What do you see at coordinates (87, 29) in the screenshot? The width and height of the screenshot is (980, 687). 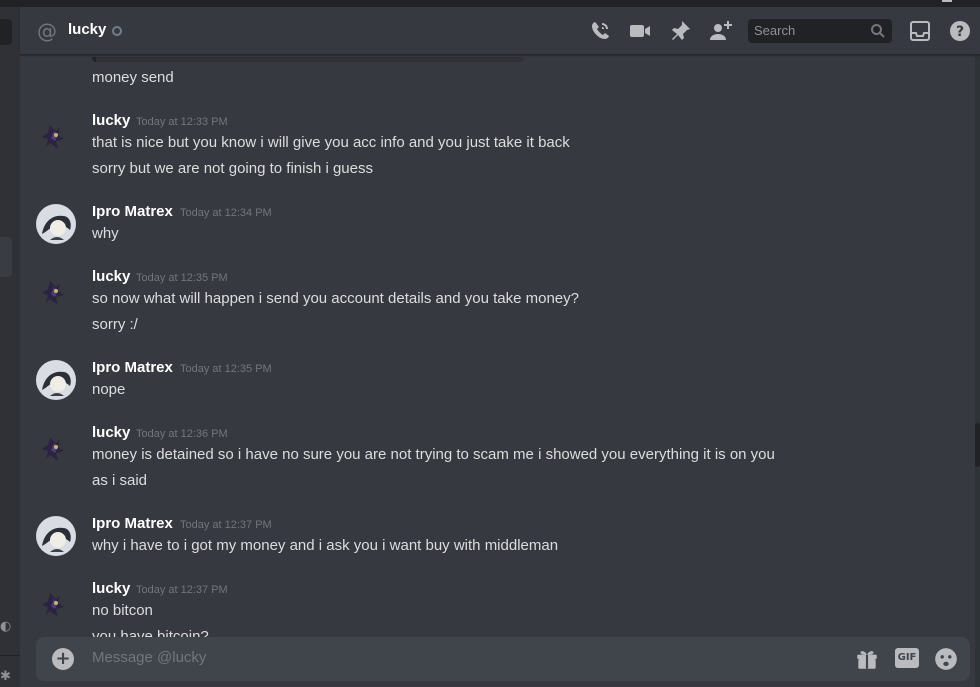 I see `channel-title: lucky` at bounding box center [87, 29].